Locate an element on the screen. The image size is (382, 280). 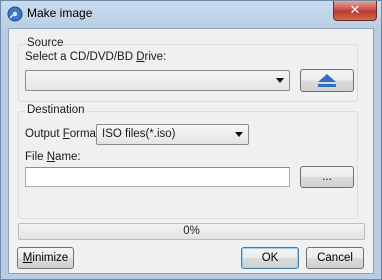
destination-group-title: Destination is located at coordinates (56, 110).